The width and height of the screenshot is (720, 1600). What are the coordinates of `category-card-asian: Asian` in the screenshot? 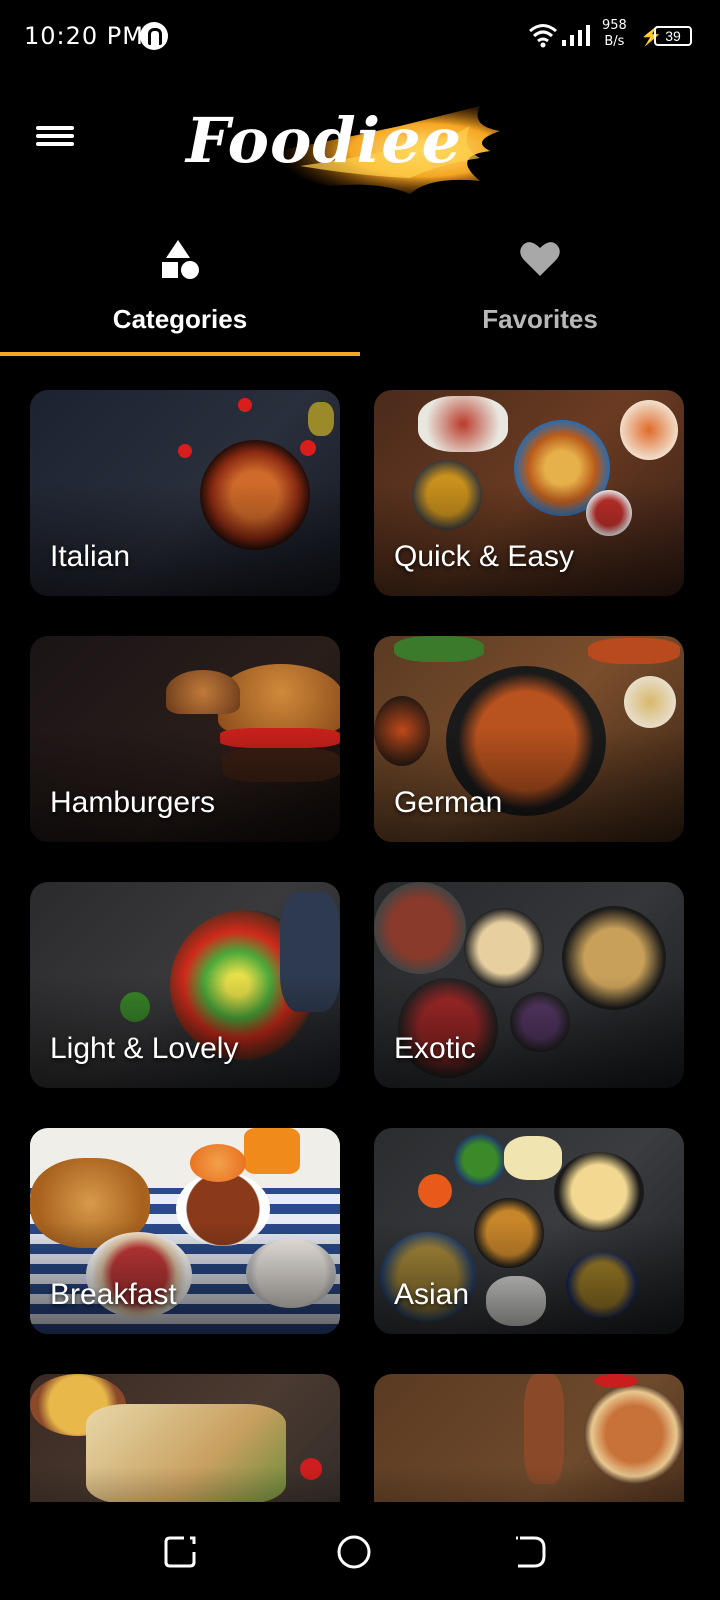 It's located at (529, 1231).